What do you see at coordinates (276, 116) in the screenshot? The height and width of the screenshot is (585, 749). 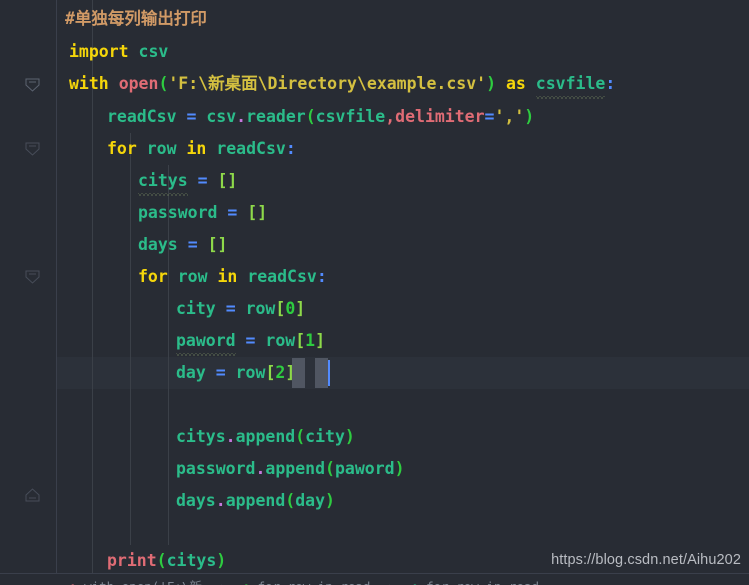 I see `token-method-reader: reader` at bounding box center [276, 116].